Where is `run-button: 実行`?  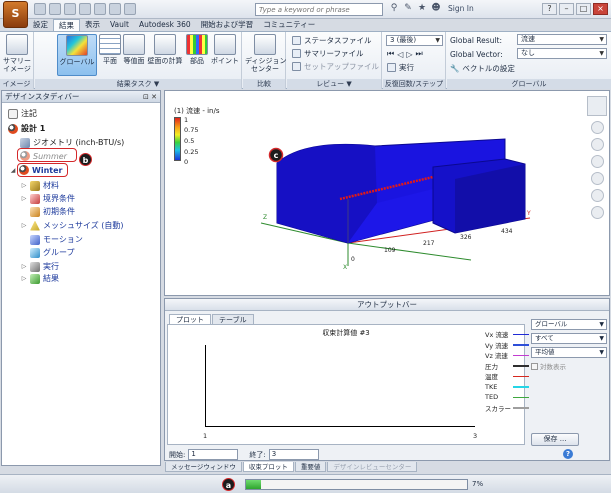
run-button: 実行 is located at coordinates (400, 67).